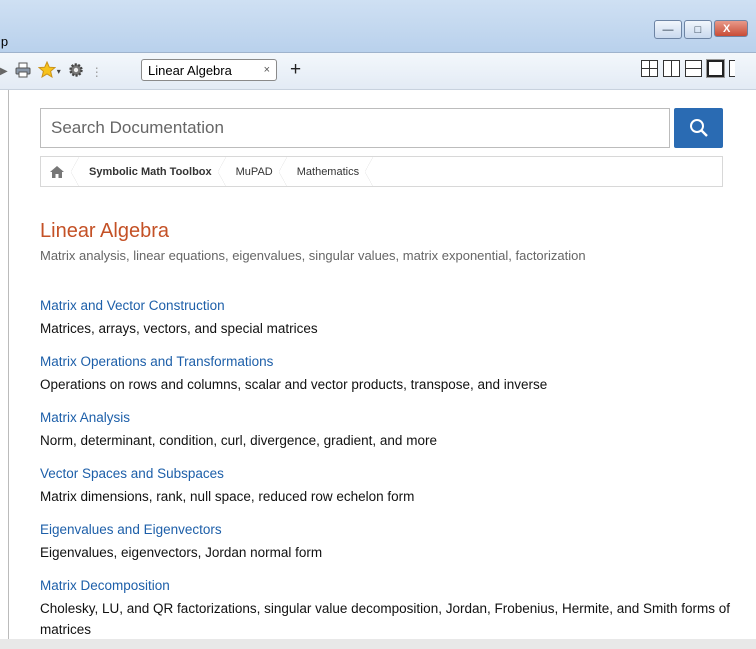 Image resolution: width=756 pixels, height=649 pixels. Describe the element at coordinates (295, 70) in the screenshot. I see `new-tab-button: +` at that location.